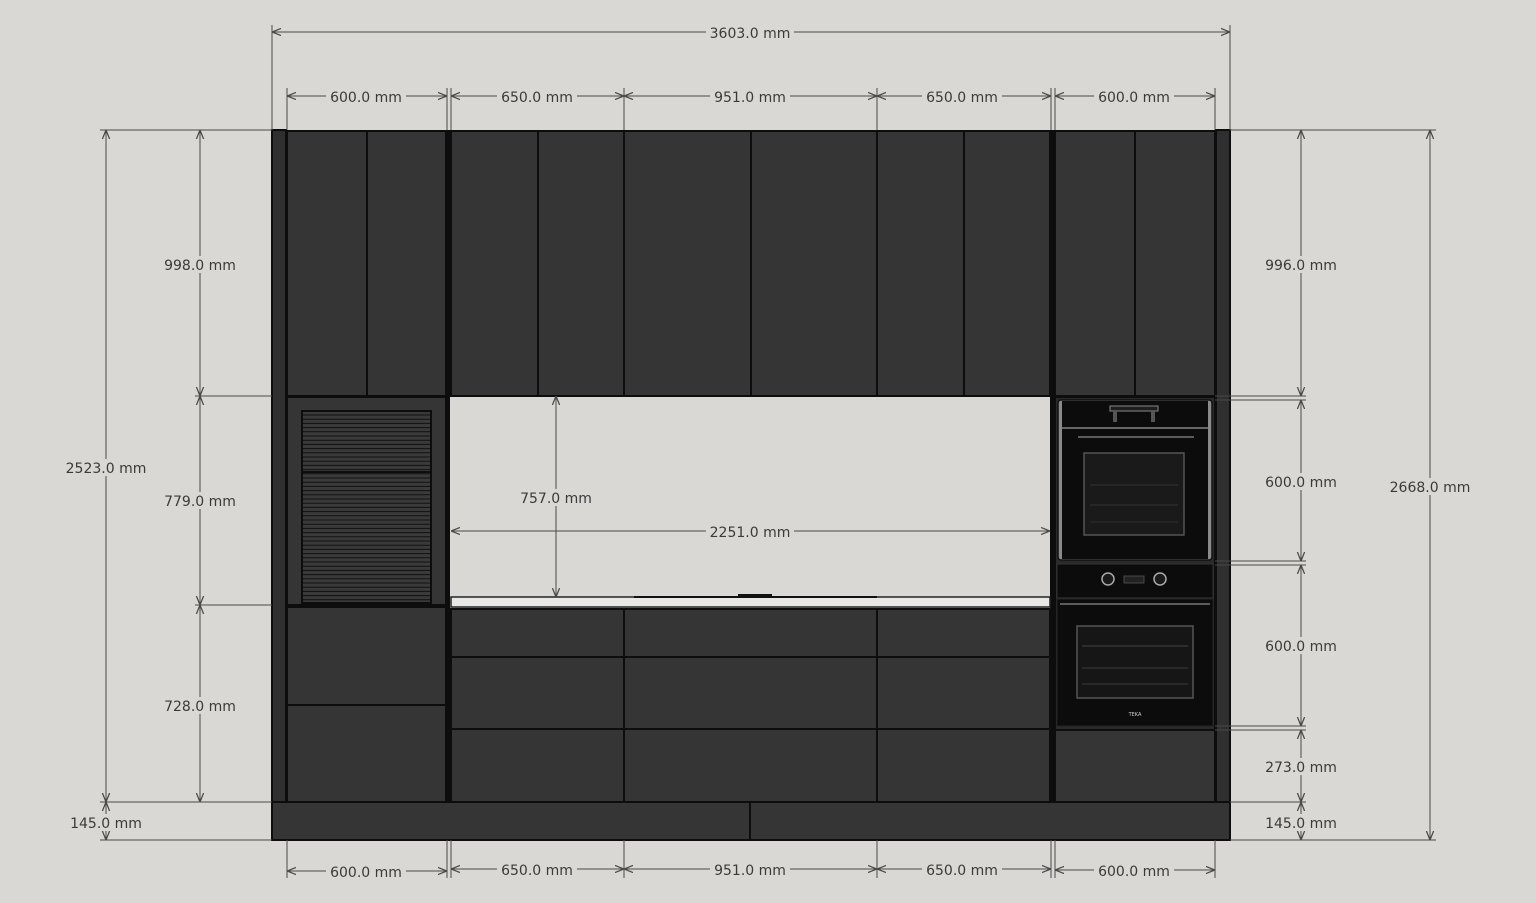  What do you see at coordinates (1430, 488) in the screenshot?
I see `dim-right-overall-height: 2668.0 mm` at bounding box center [1430, 488].